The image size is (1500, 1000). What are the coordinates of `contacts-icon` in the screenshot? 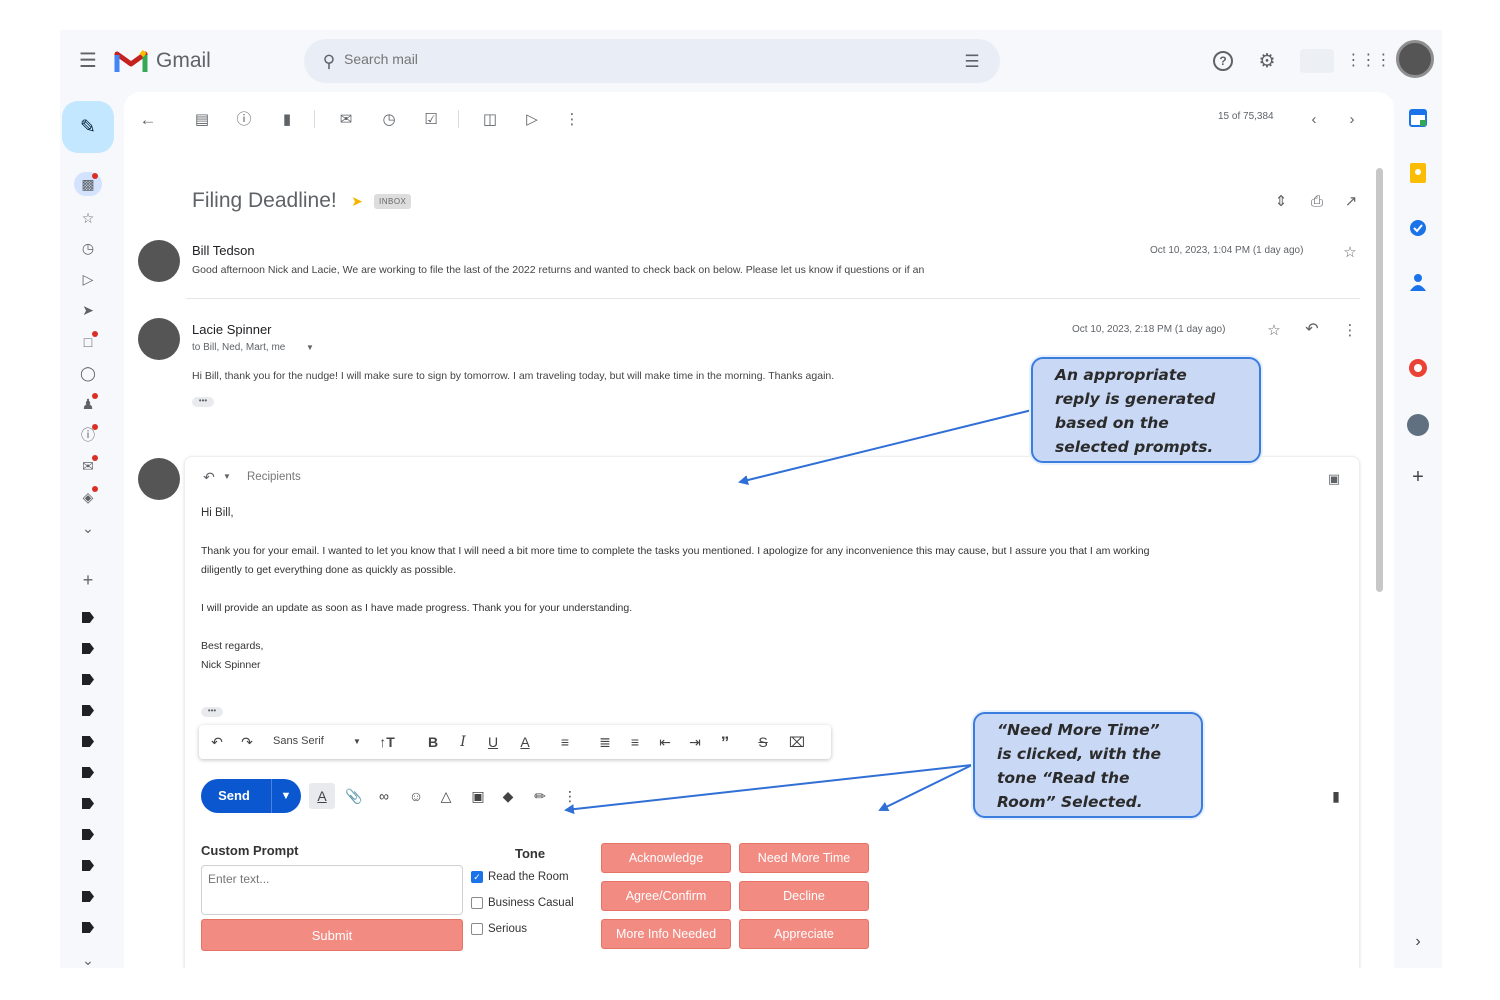 It's located at (1418, 282).